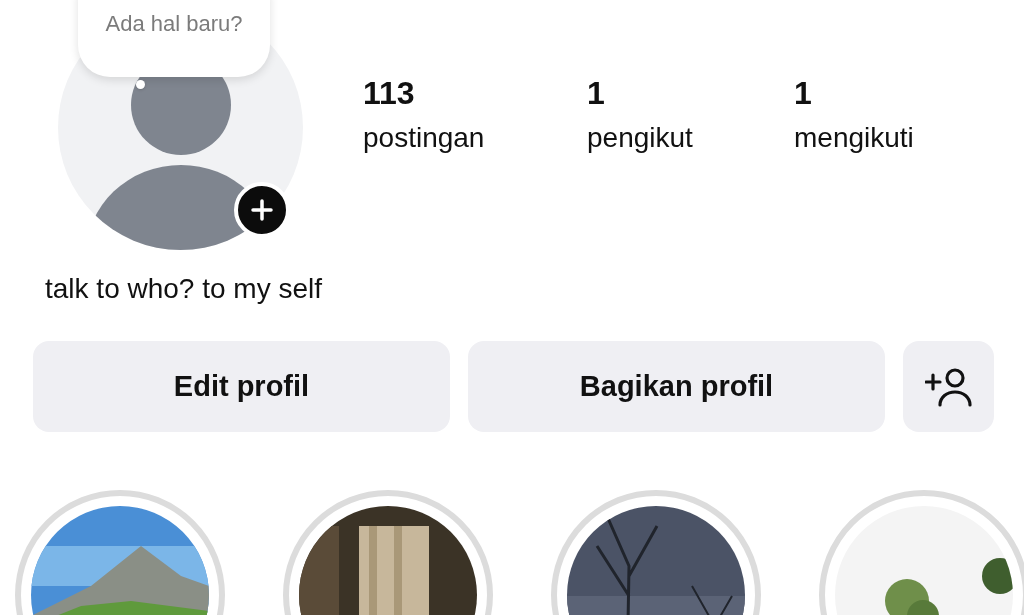 The height and width of the screenshot is (615, 1024). I want to click on tooltip-tail, so click(140, 84).